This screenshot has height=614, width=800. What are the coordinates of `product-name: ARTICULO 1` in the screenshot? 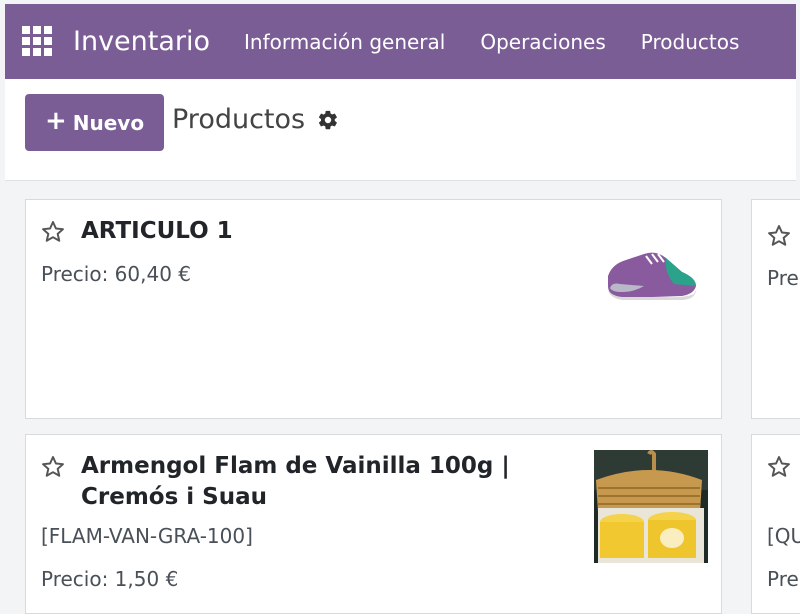 It's located at (157, 231).